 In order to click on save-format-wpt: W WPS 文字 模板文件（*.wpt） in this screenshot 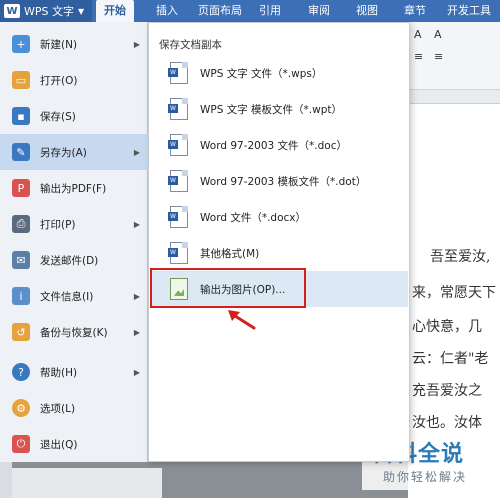, I will do `click(279, 109)`.